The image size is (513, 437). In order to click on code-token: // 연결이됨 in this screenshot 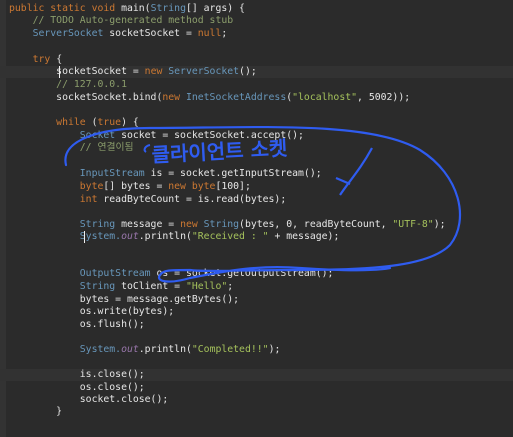, I will do `click(71, 147)`.